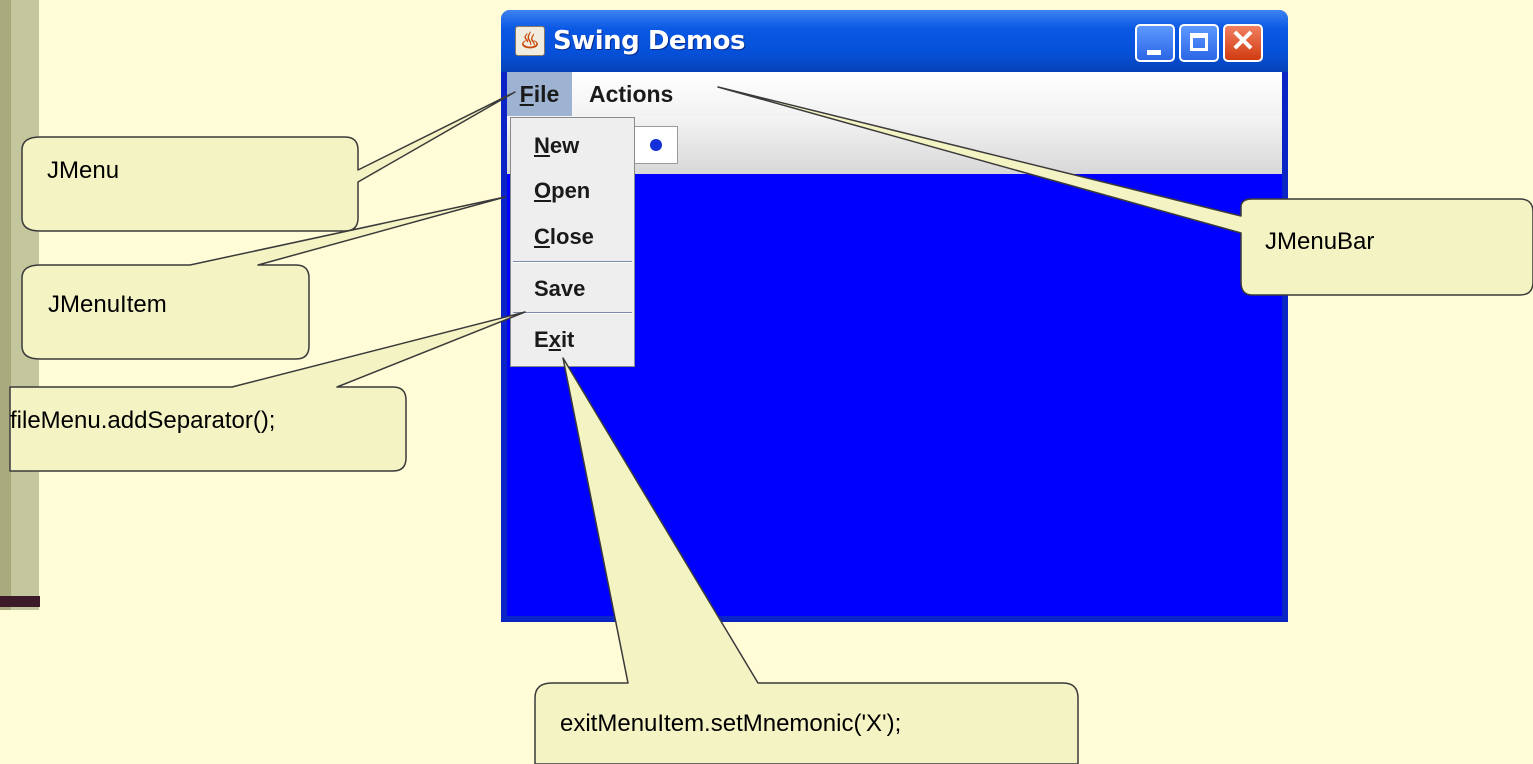 Image resolution: width=1533 pixels, height=764 pixels. I want to click on callout-separator-label: fileMenu.addSeparator();, so click(143, 420).